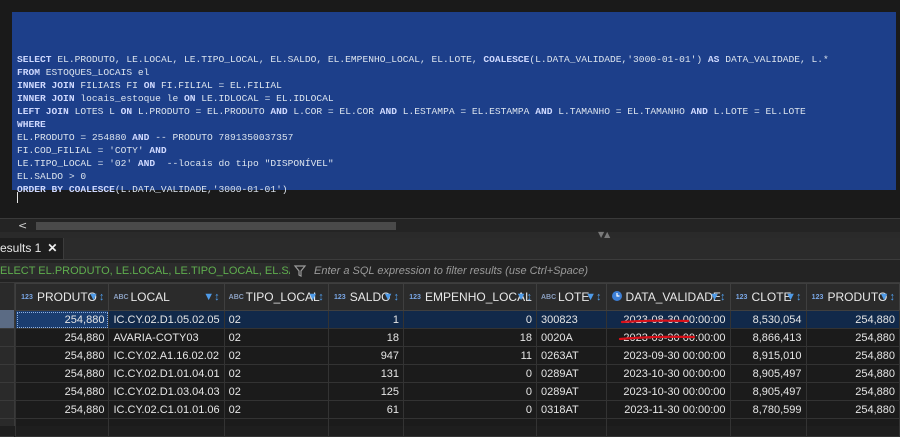 The image size is (900, 437). What do you see at coordinates (571, 409) in the screenshot?
I see `table-cell: 0318AT` at bounding box center [571, 409].